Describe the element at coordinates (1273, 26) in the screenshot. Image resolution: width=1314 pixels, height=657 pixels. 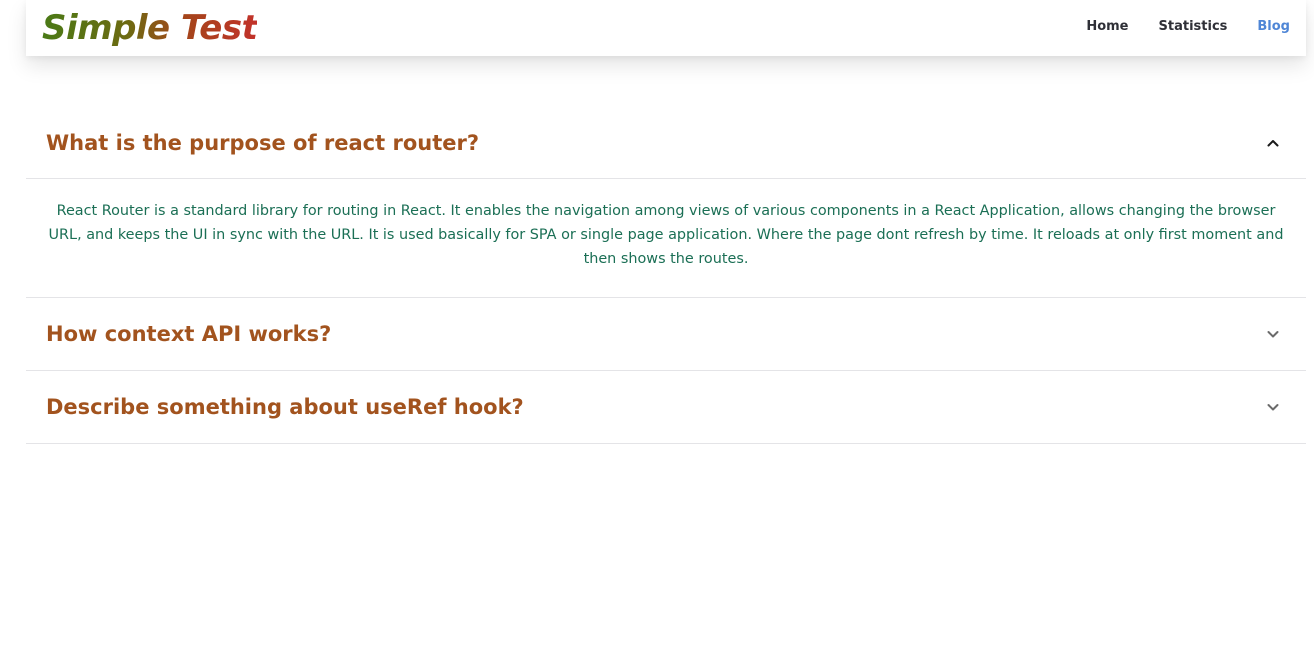
I see `nav-blog-link: Blog` at that location.